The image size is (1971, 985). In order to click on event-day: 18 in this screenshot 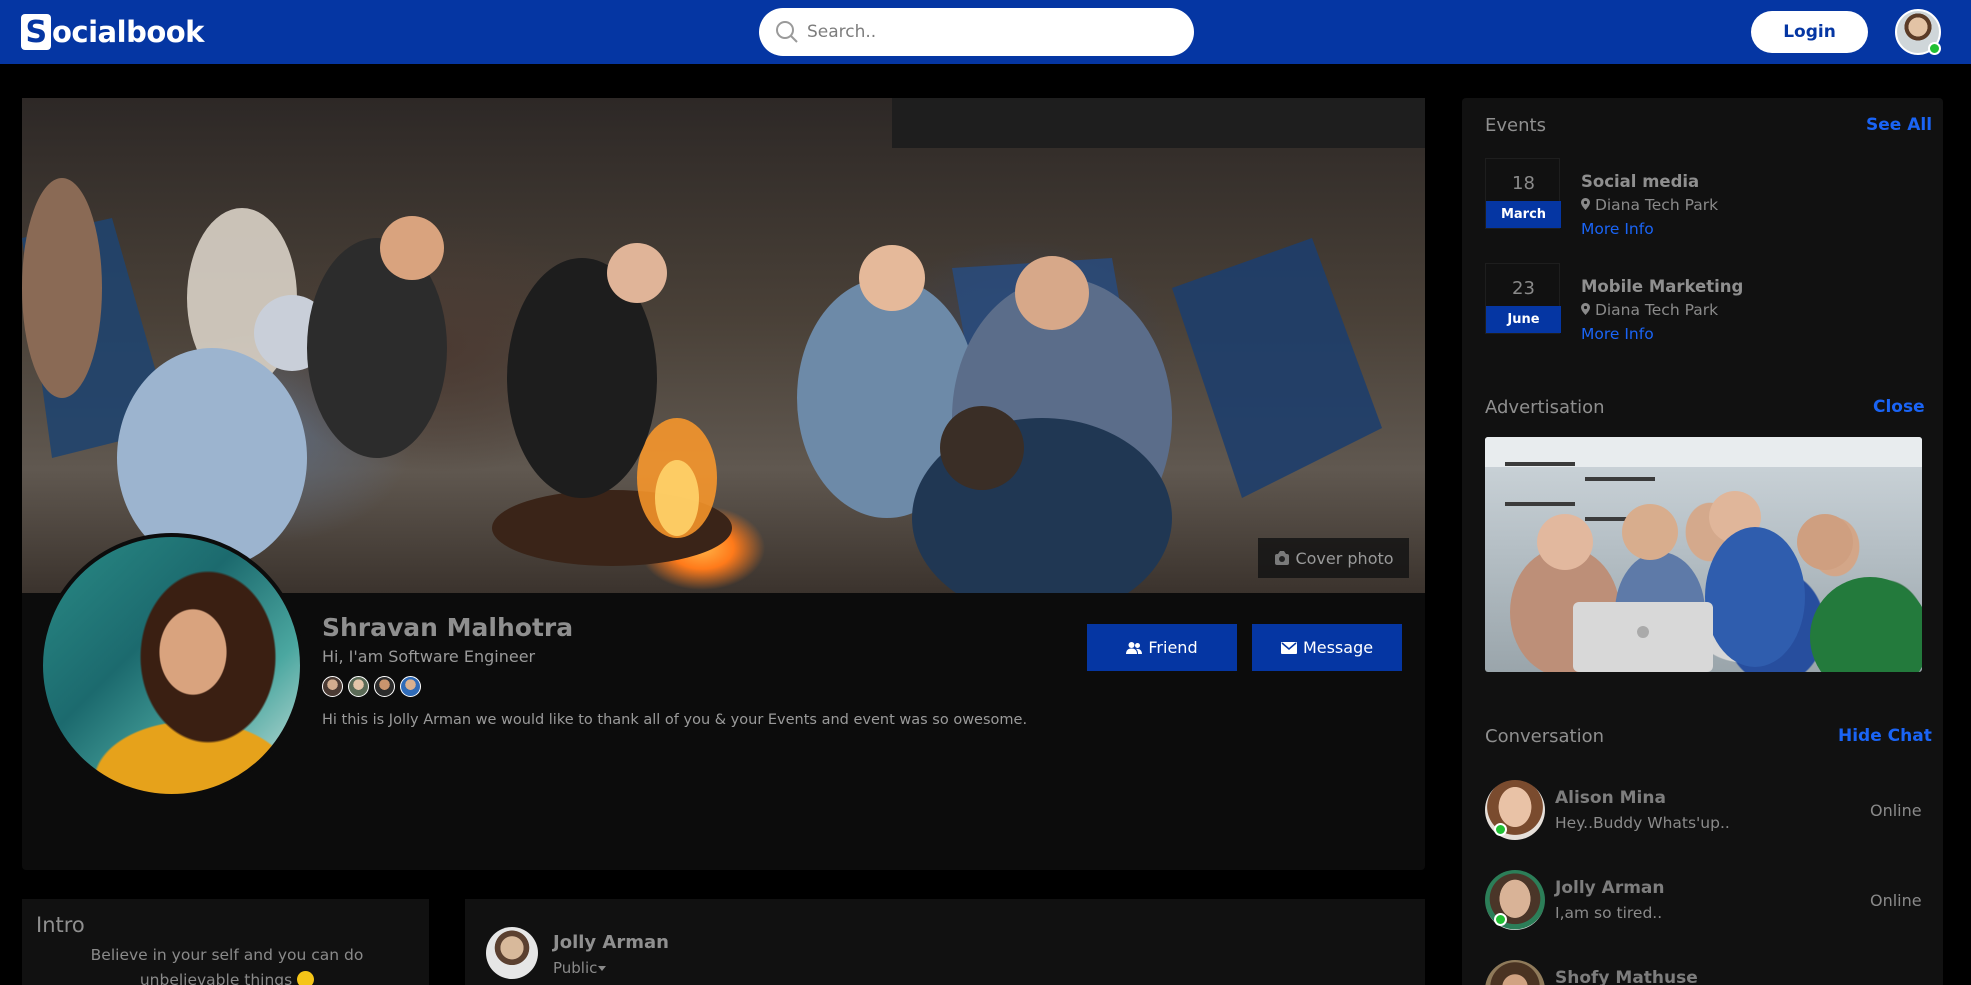, I will do `click(1523, 183)`.